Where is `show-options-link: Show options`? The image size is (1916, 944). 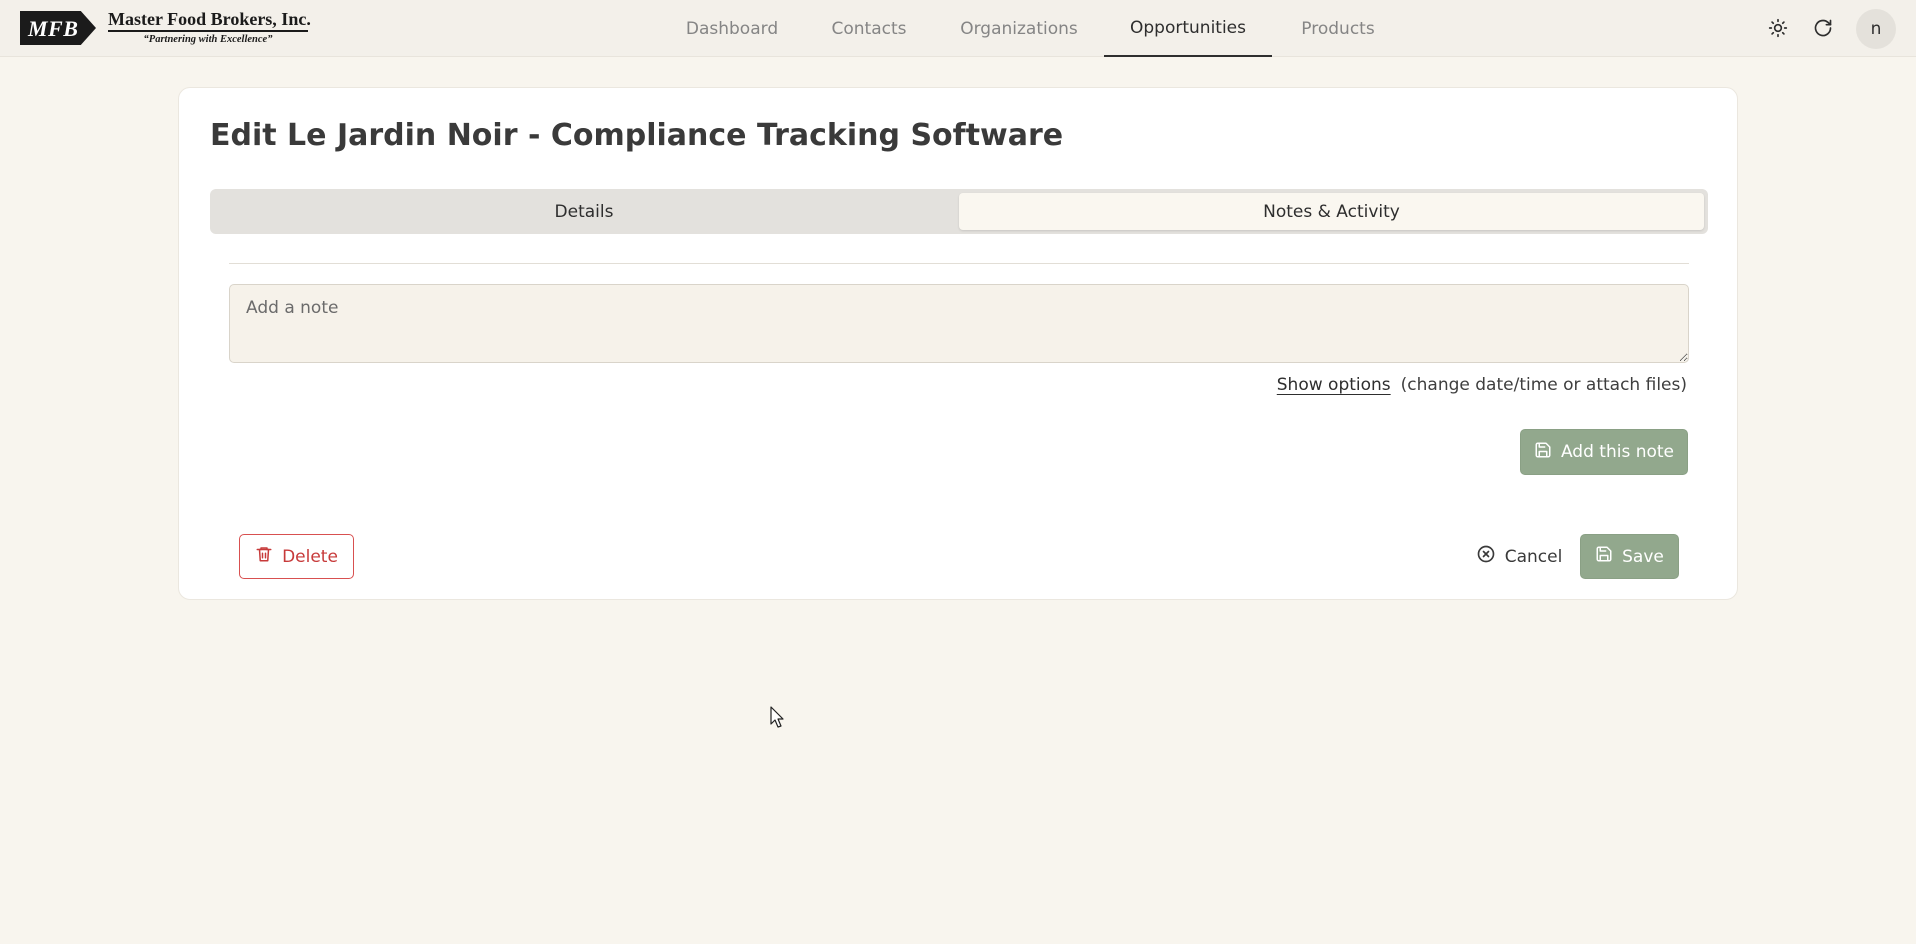 show-options-link: Show options is located at coordinates (1334, 385).